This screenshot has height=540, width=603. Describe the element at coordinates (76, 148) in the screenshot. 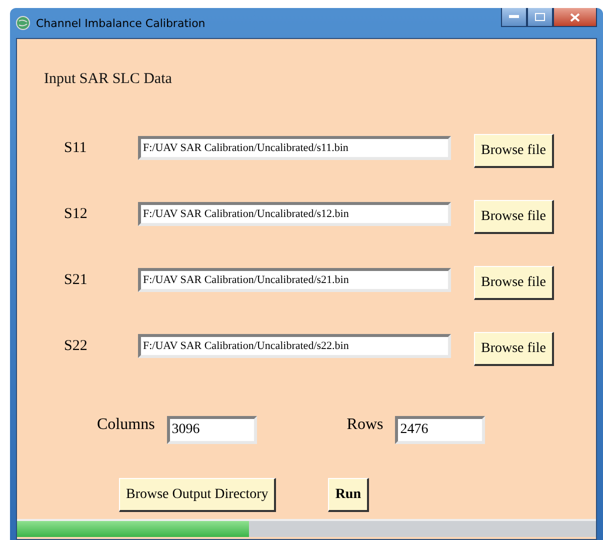

I see `channel-label: S11` at that location.